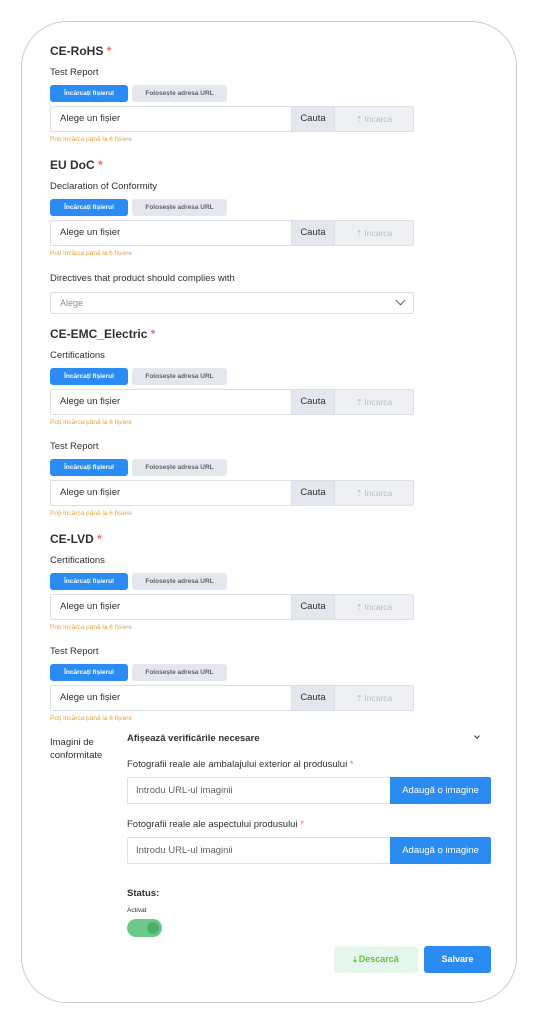 The height and width of the screenshot is (1024, 538). I want to click on status-toggle, so click(144, 928).